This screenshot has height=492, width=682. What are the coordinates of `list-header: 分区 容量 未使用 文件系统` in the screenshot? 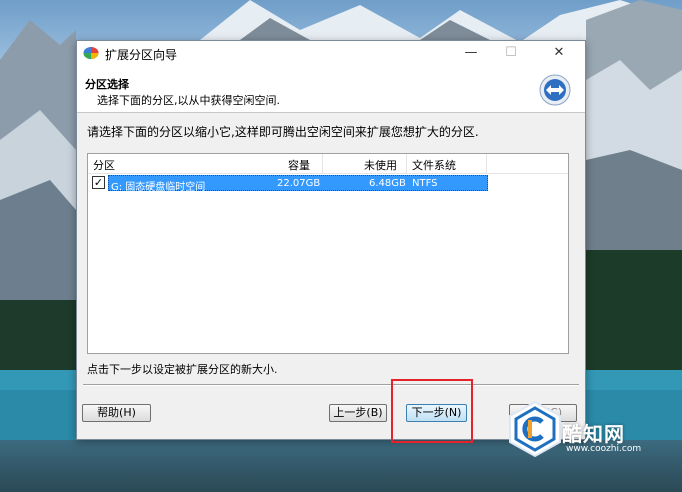 It's located at (328, 164).